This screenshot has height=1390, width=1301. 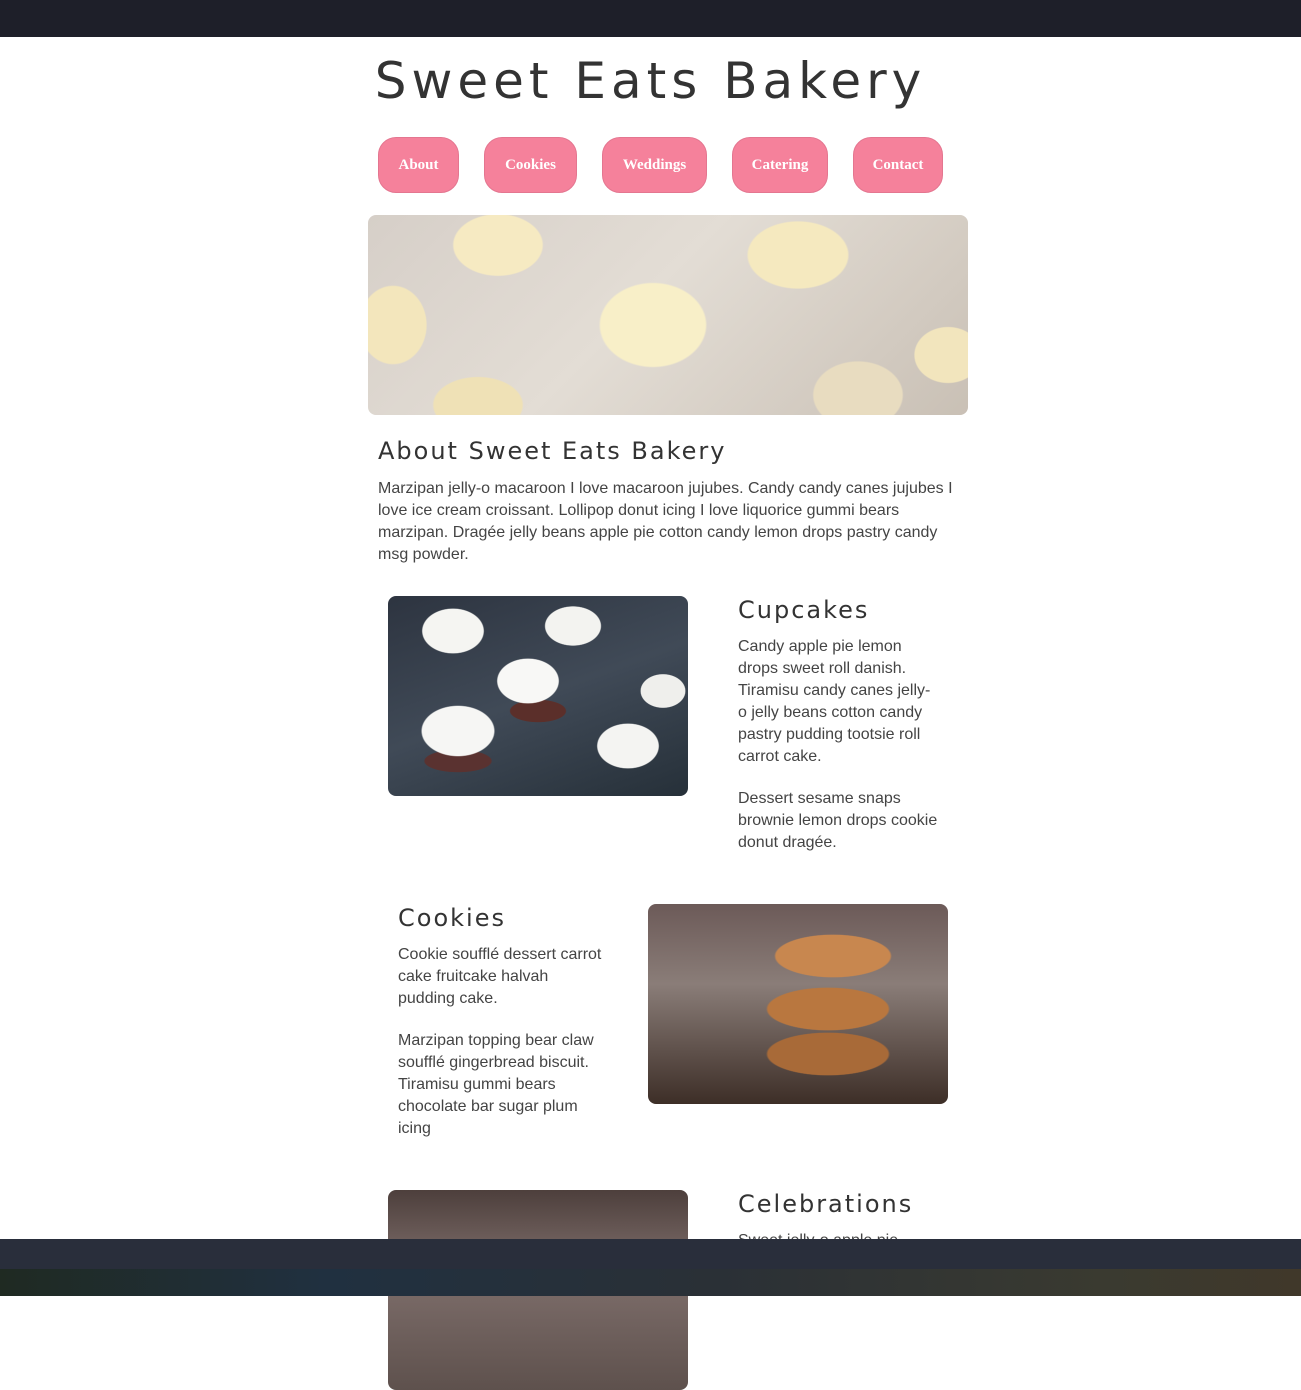 I want to click on main-nav: About Cookies Weddings Catering Contact, so click(x=650, y=166).